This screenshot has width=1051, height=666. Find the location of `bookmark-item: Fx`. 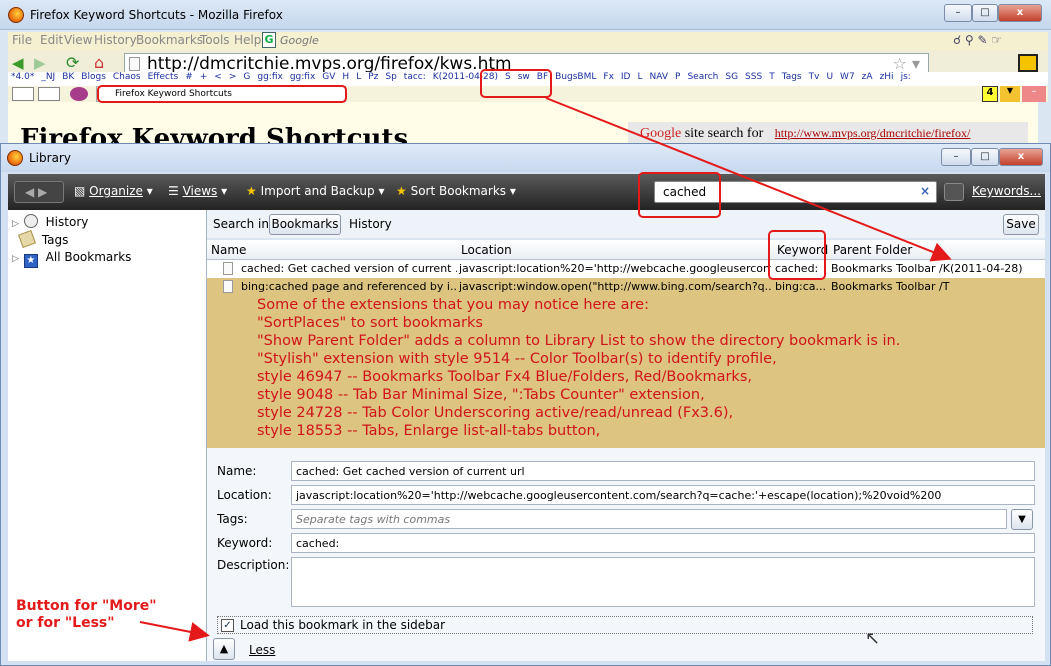

bookmark-item: Fx is located at coordinates (608, 77).